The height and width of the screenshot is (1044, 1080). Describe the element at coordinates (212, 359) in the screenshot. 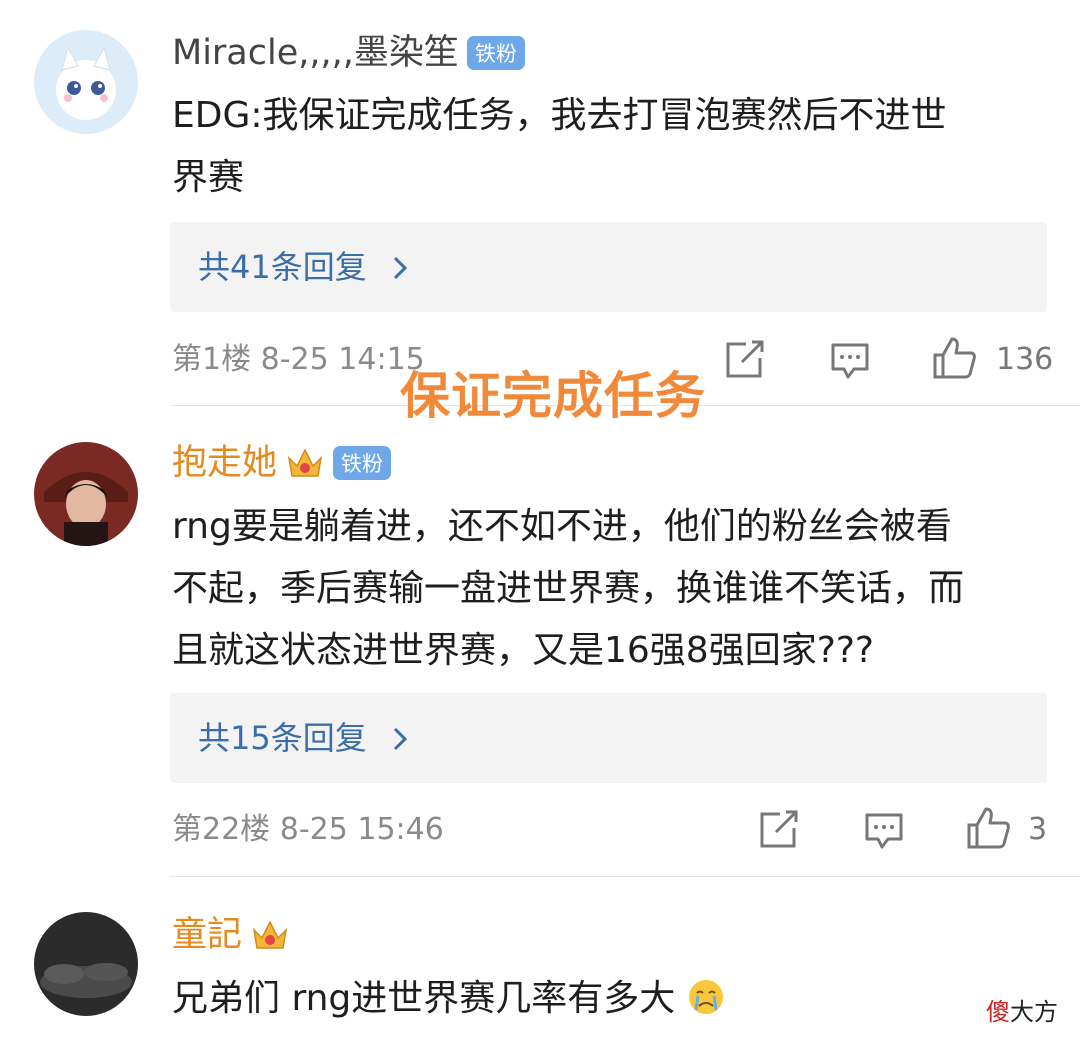

I see `floor-number: 第1楼` at that location.